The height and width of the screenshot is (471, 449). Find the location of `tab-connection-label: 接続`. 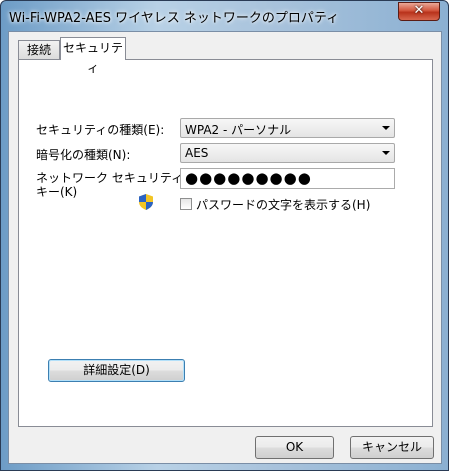

tab-connection-label: 接続 is located at coordinates (38, 50).